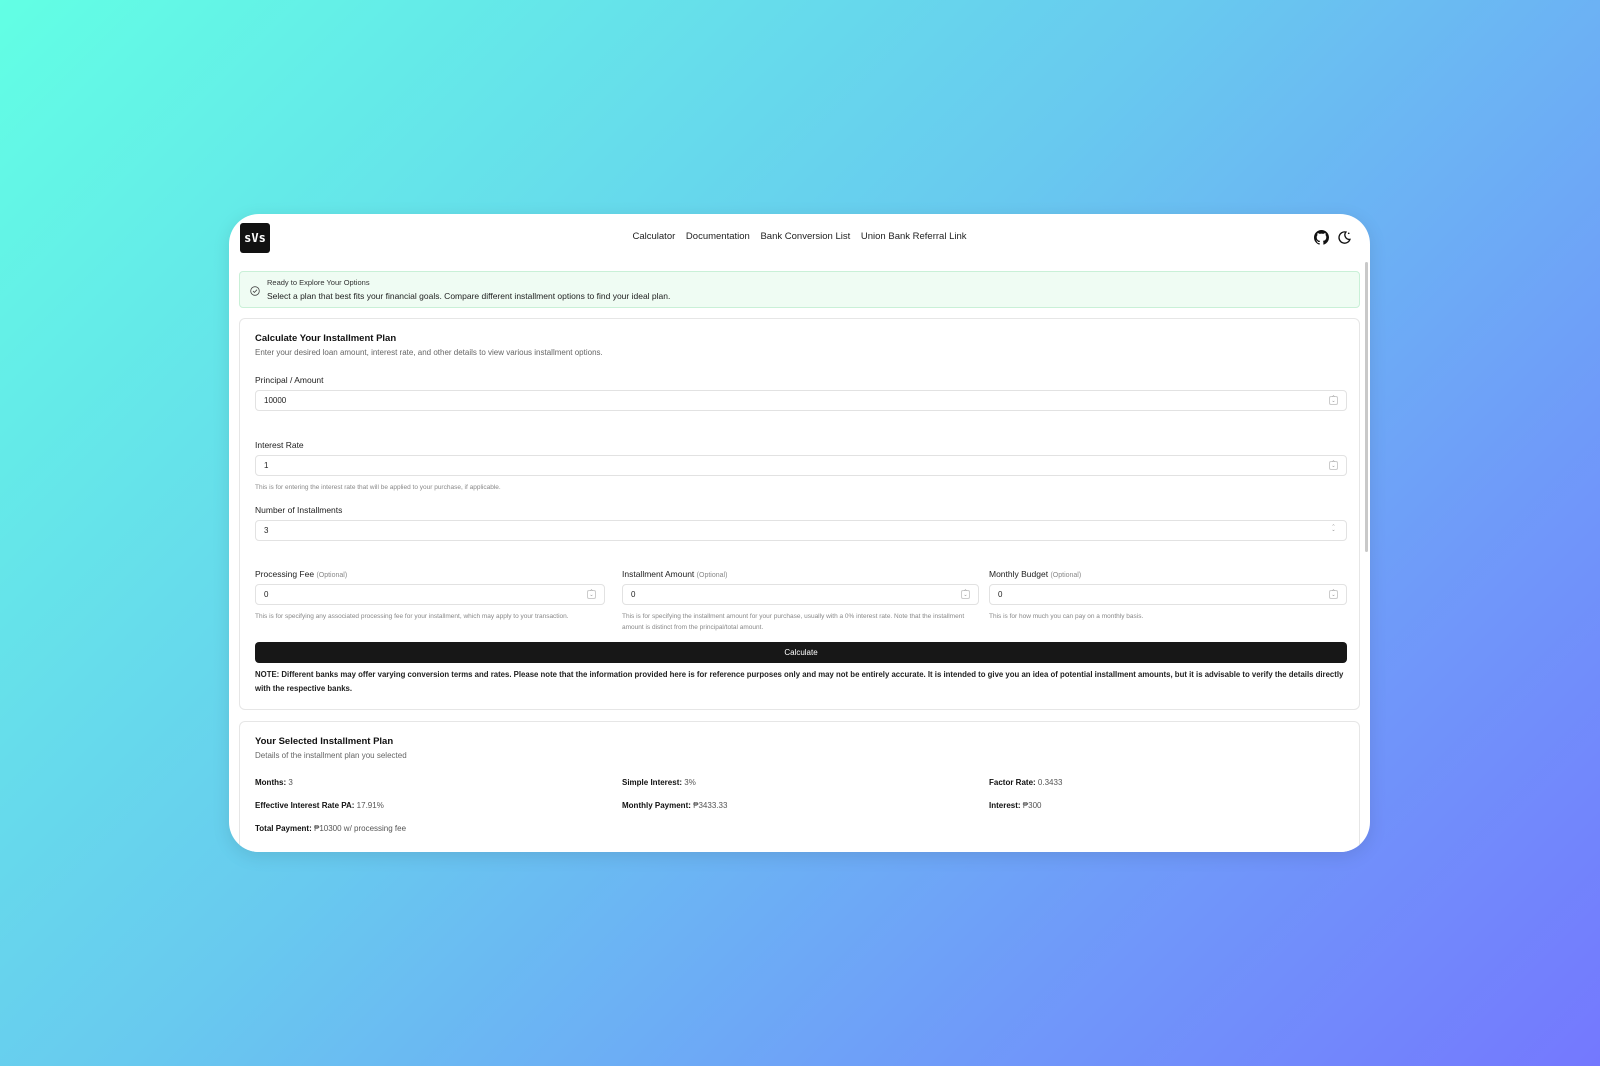  Describe the element at coordinates (1333, 528) in the screenshot. I see `chevron-updown-icon: ⌃ ⌄` at that location.